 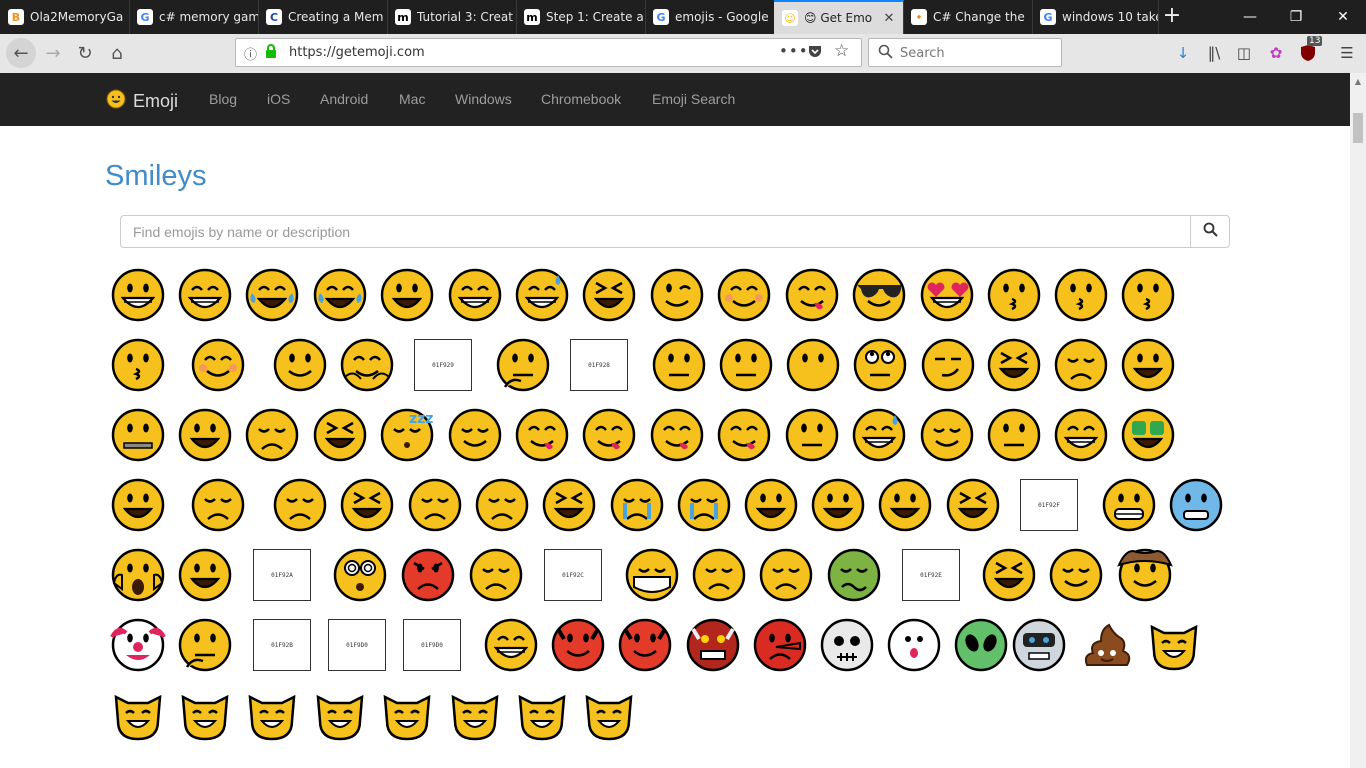 What do you see at coordinates (1183, 53) in the screenshot?
I see `download-icon: ↓` at bounding box center [1183, 53].